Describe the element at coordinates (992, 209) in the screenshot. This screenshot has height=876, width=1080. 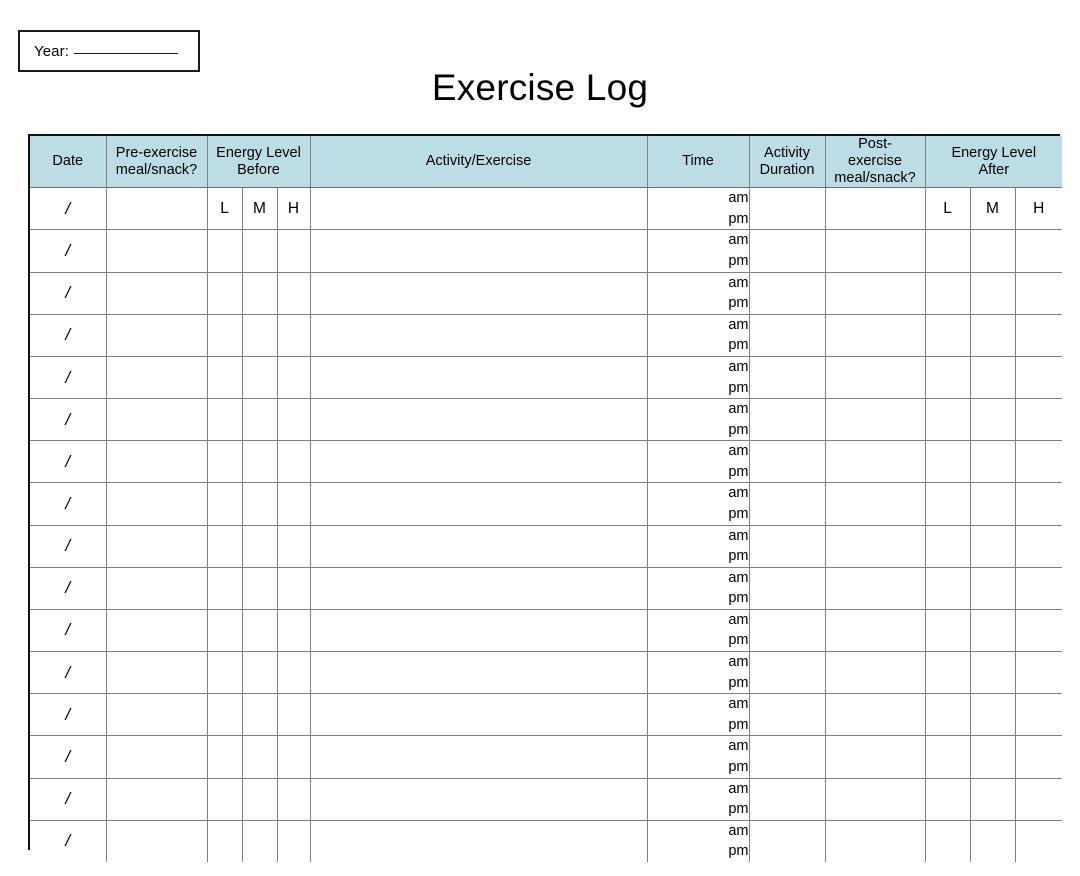
I see `cell-energy-after-m: M` at that location.